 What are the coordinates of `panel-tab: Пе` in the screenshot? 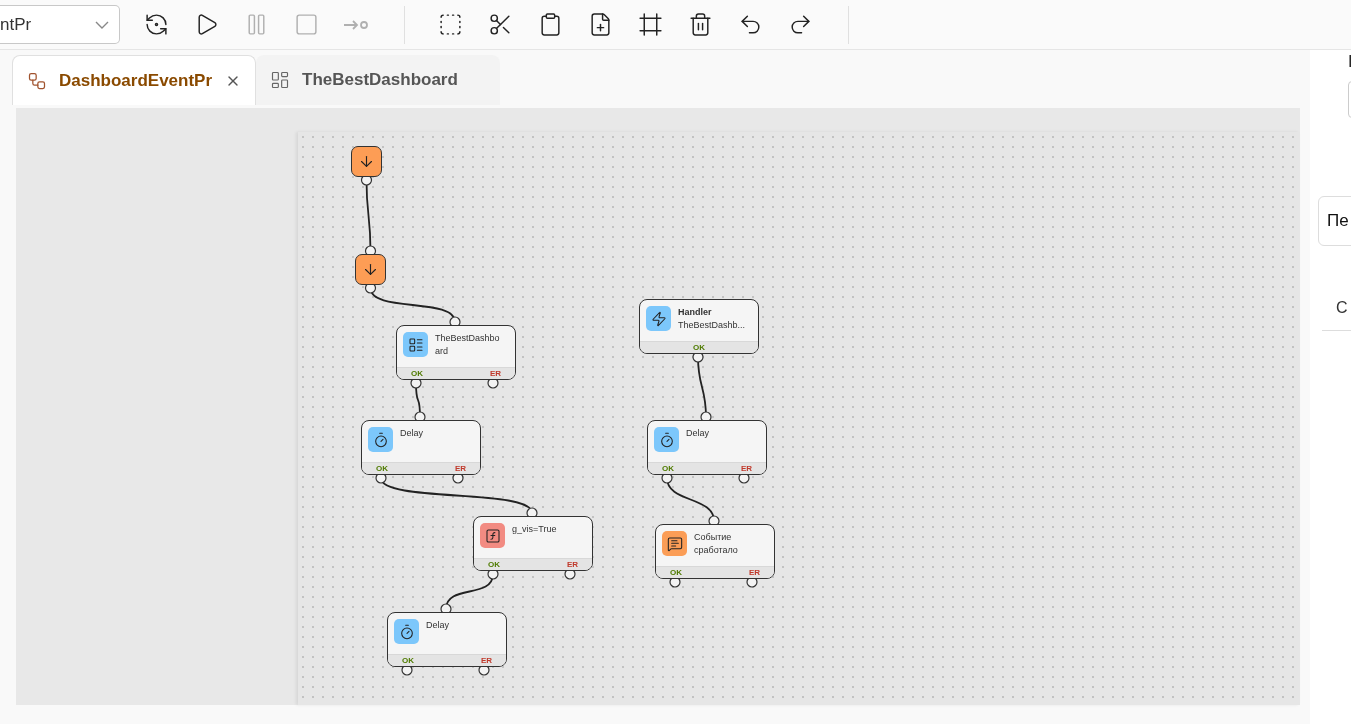 It's located at (1334, 221).